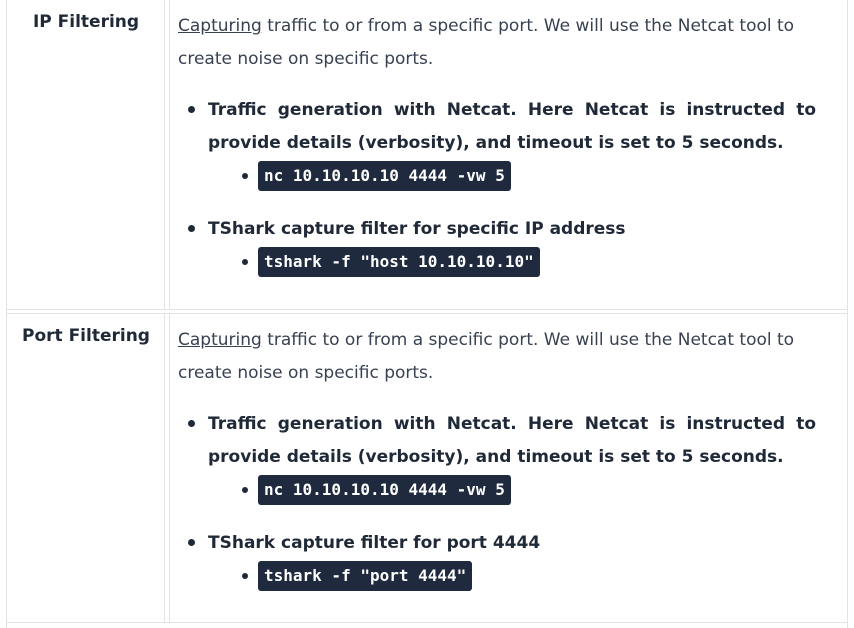  What do you see at coordinates (86, 154) in the screenshot?
I see `name-cell: IP Filtering` at bounding box center [86, 154].